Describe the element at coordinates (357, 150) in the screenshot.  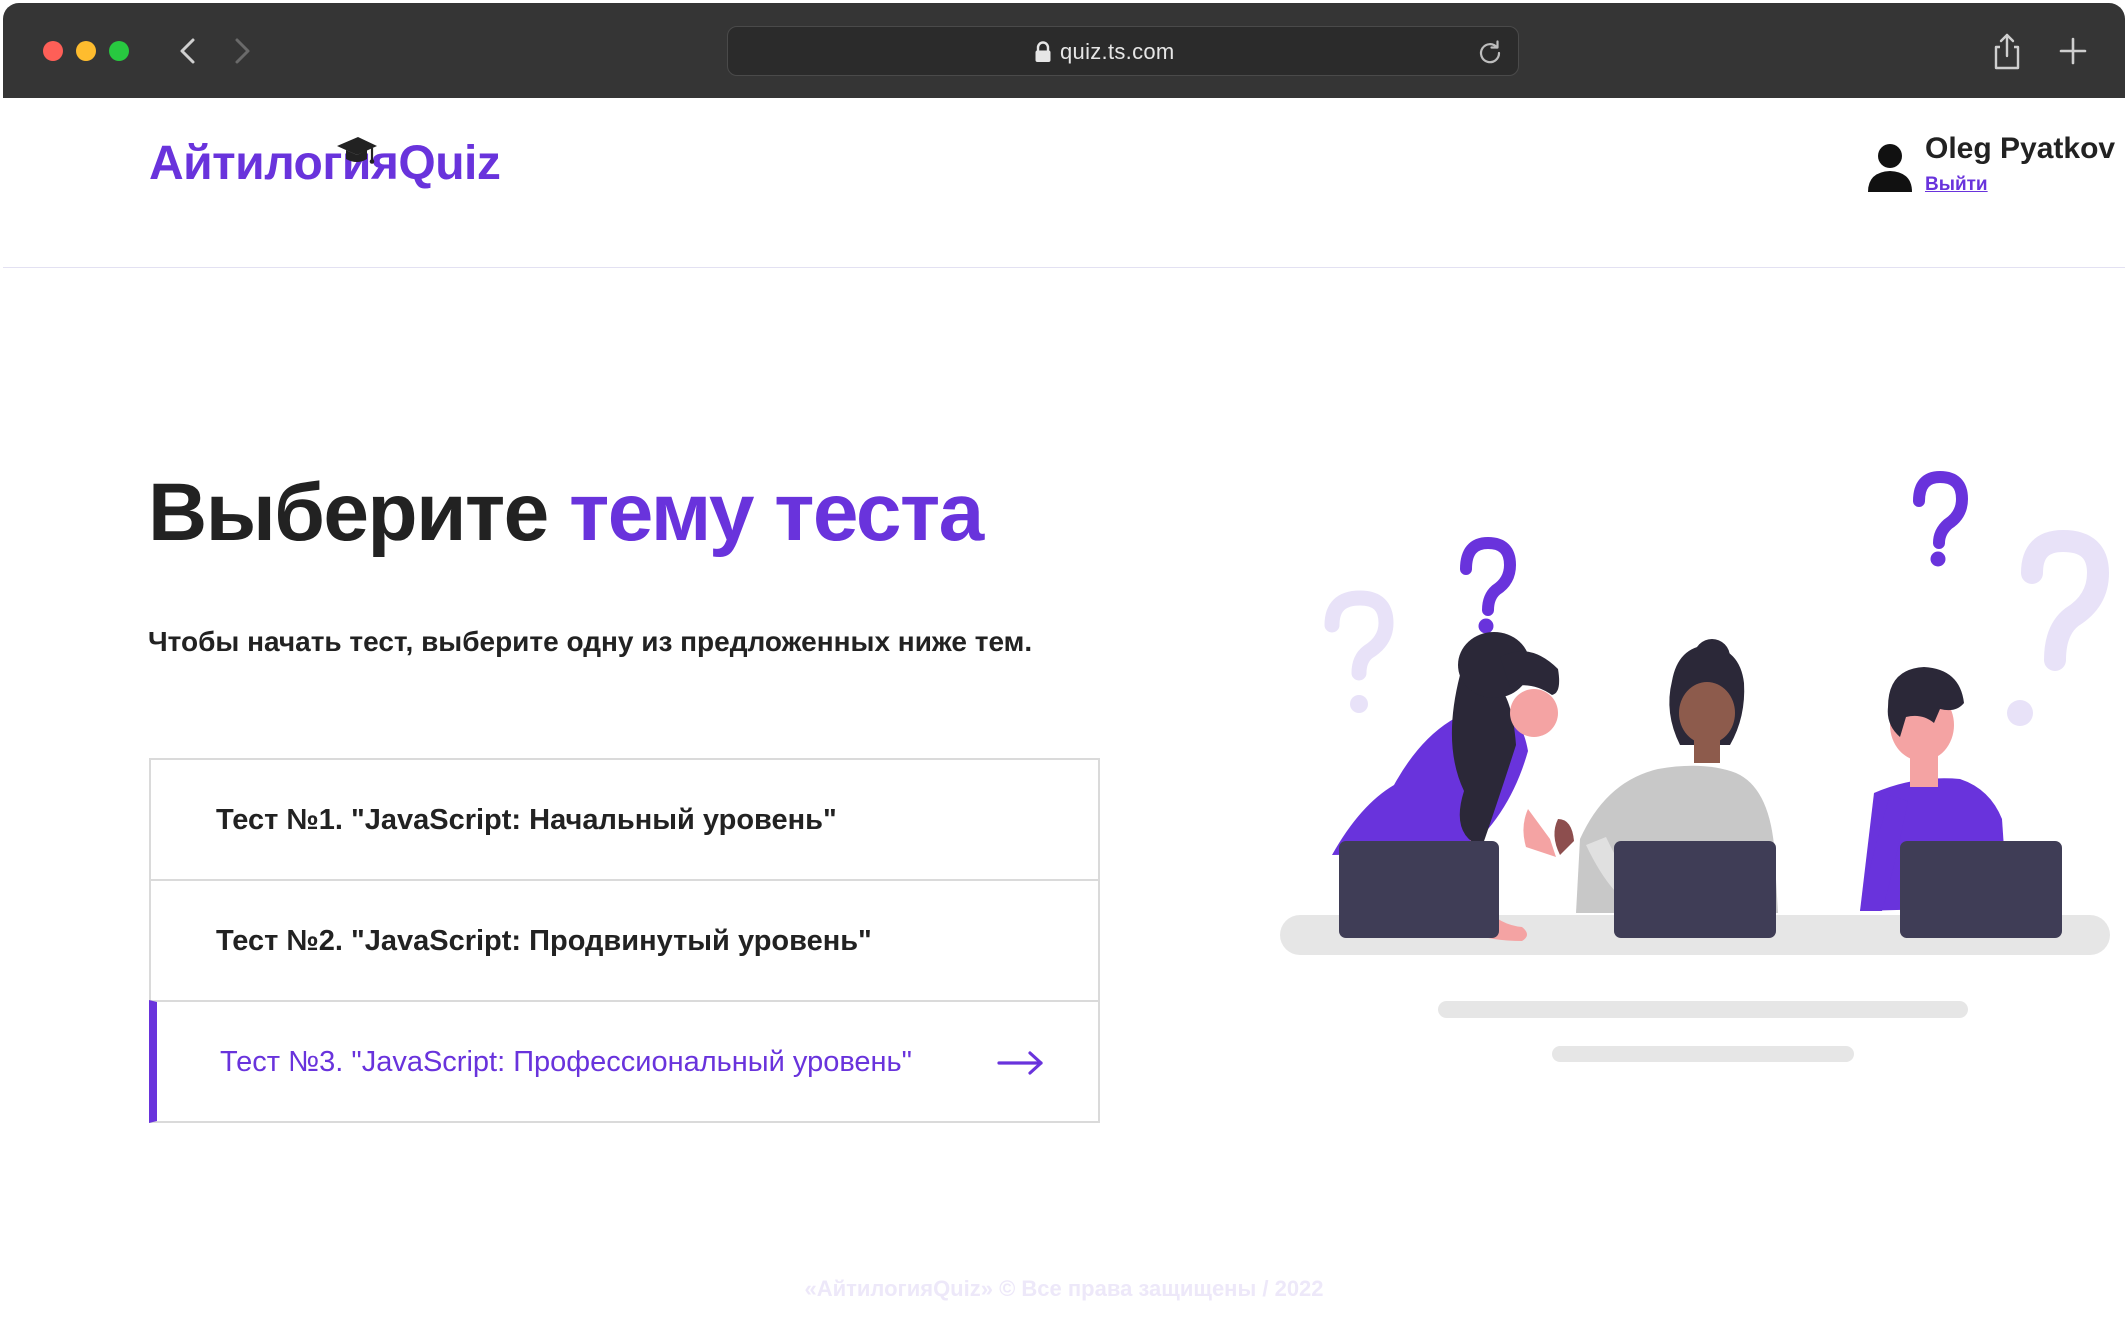
I see `graduation-cap-icon` at that location.